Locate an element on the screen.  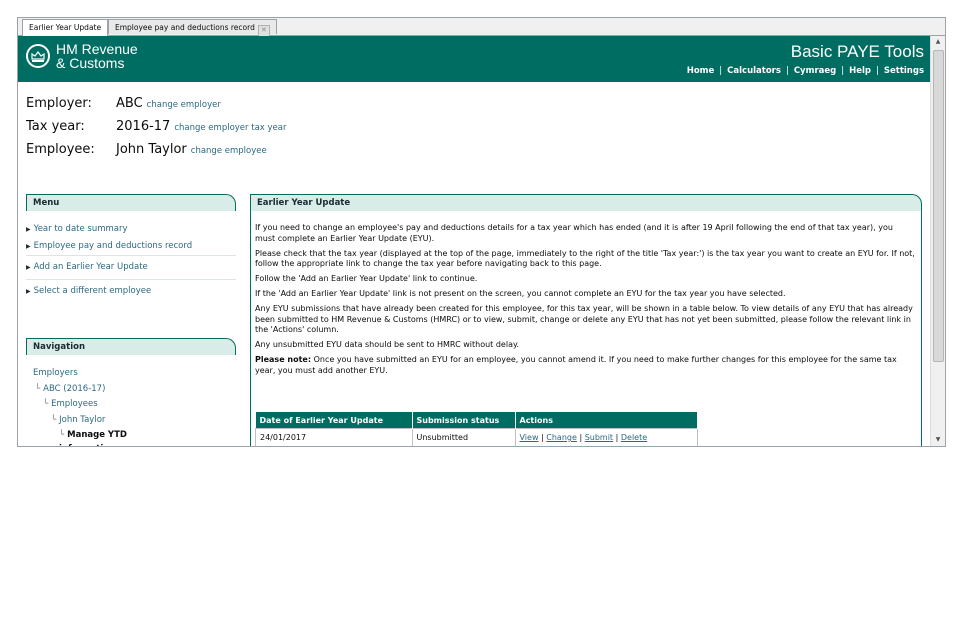
employer-row: Employer: ABC change employer is located at coordinates (123, 103).